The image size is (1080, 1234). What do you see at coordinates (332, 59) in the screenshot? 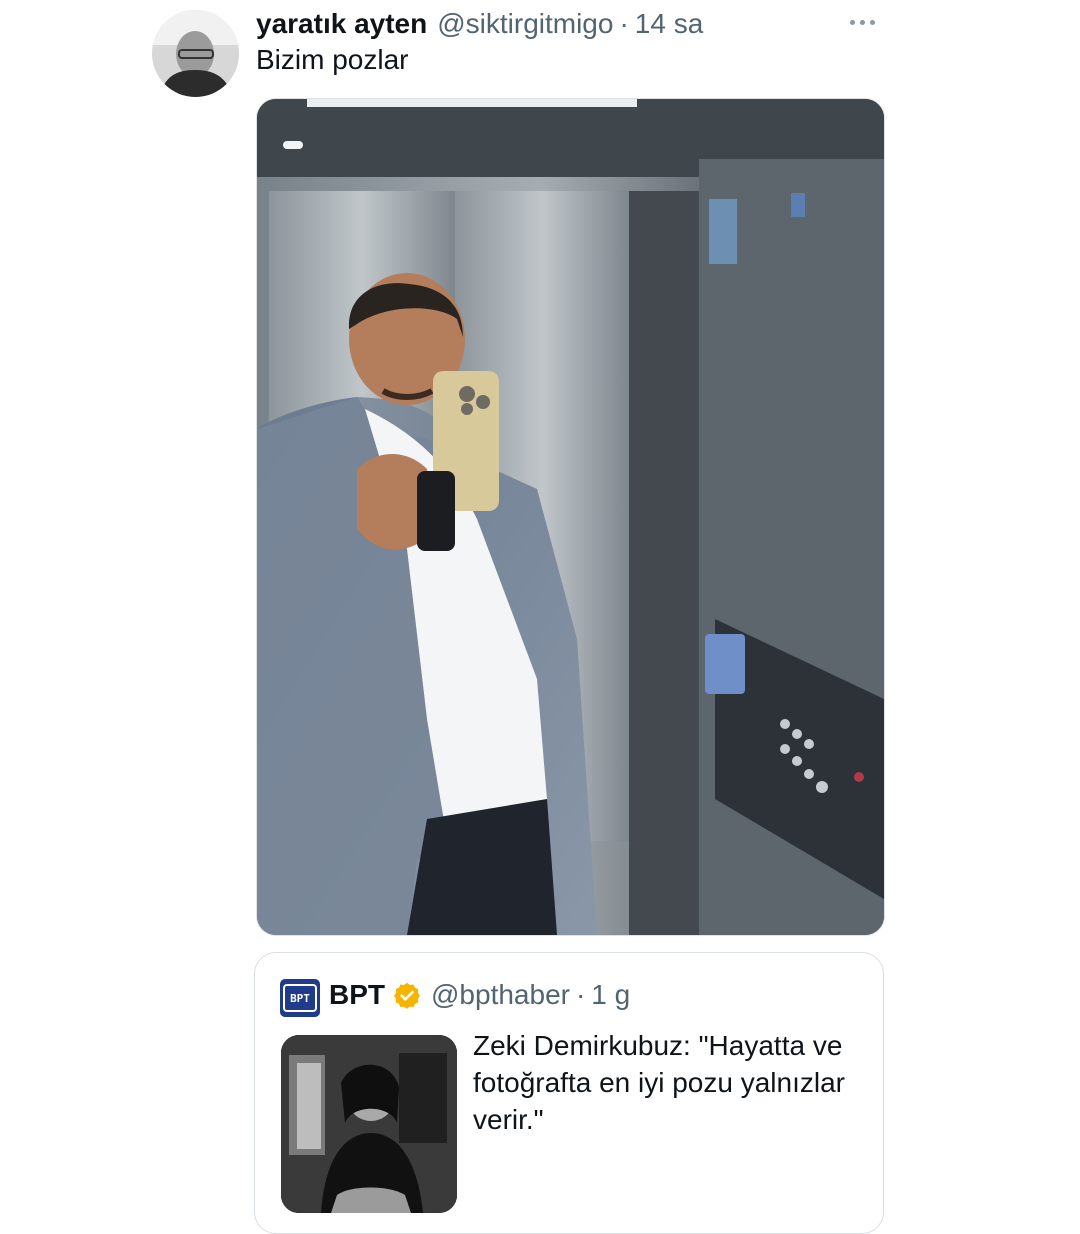
I see `tweet-text: Bizim pozlar` at bounding box center [332, 59].